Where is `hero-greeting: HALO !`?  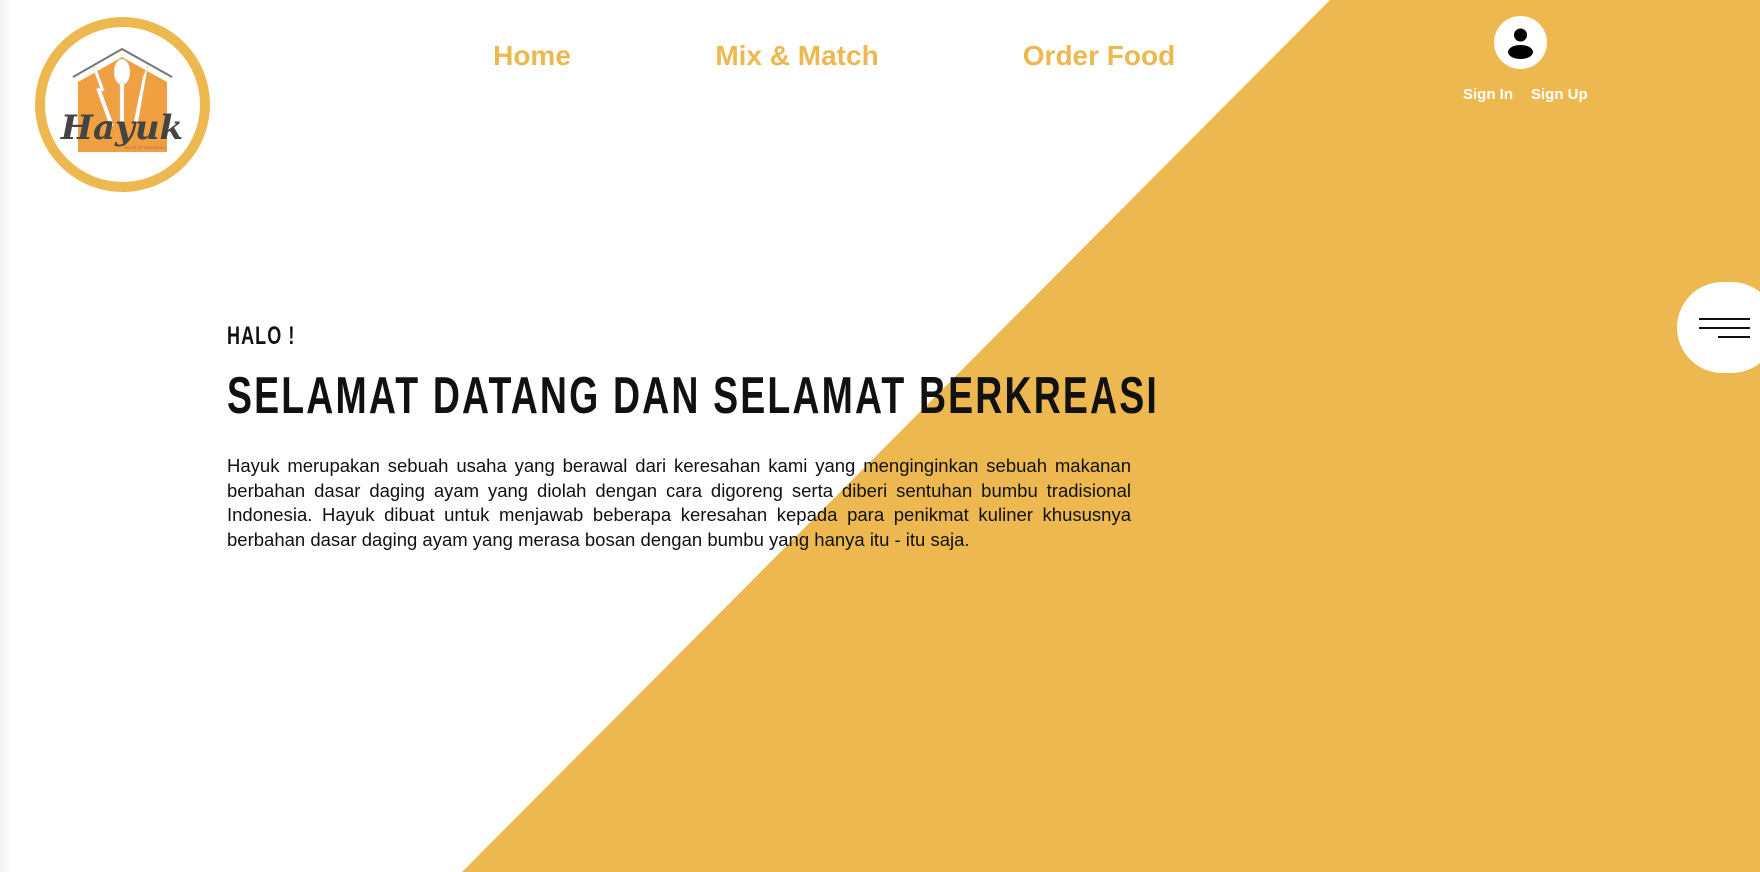 hero-greeting: HALO ! is located at coordinates (274, 336).